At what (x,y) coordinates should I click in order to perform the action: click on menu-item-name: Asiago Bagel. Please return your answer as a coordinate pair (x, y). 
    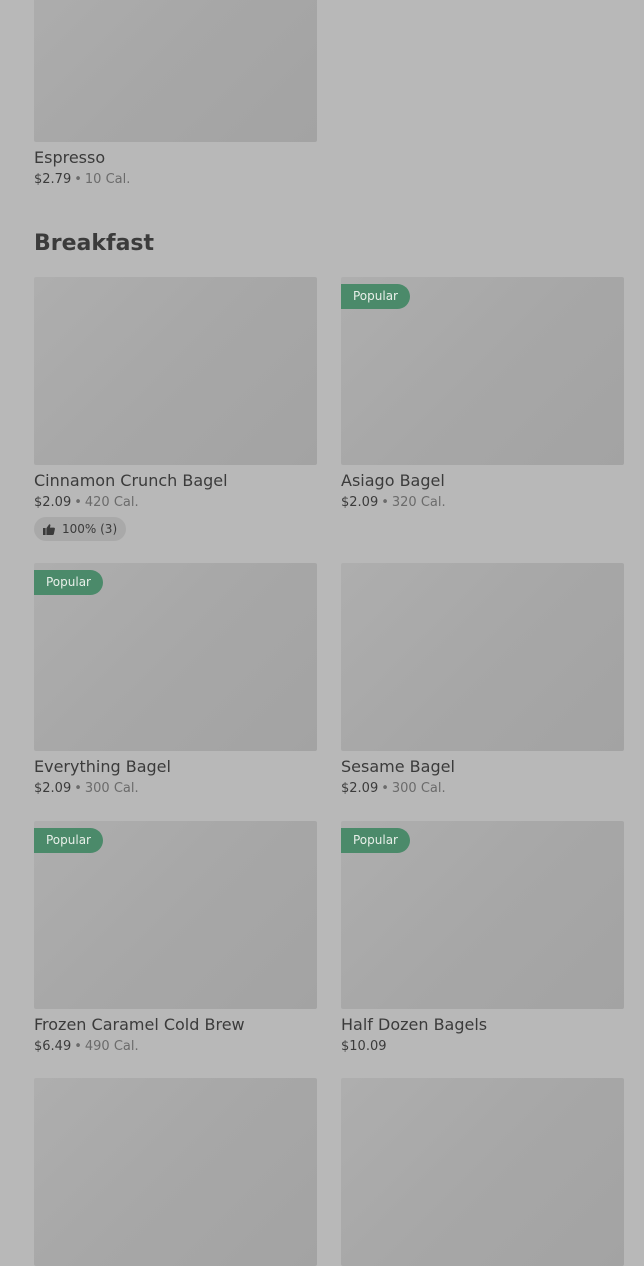
    Looking at the image, I should click on (393, 480).